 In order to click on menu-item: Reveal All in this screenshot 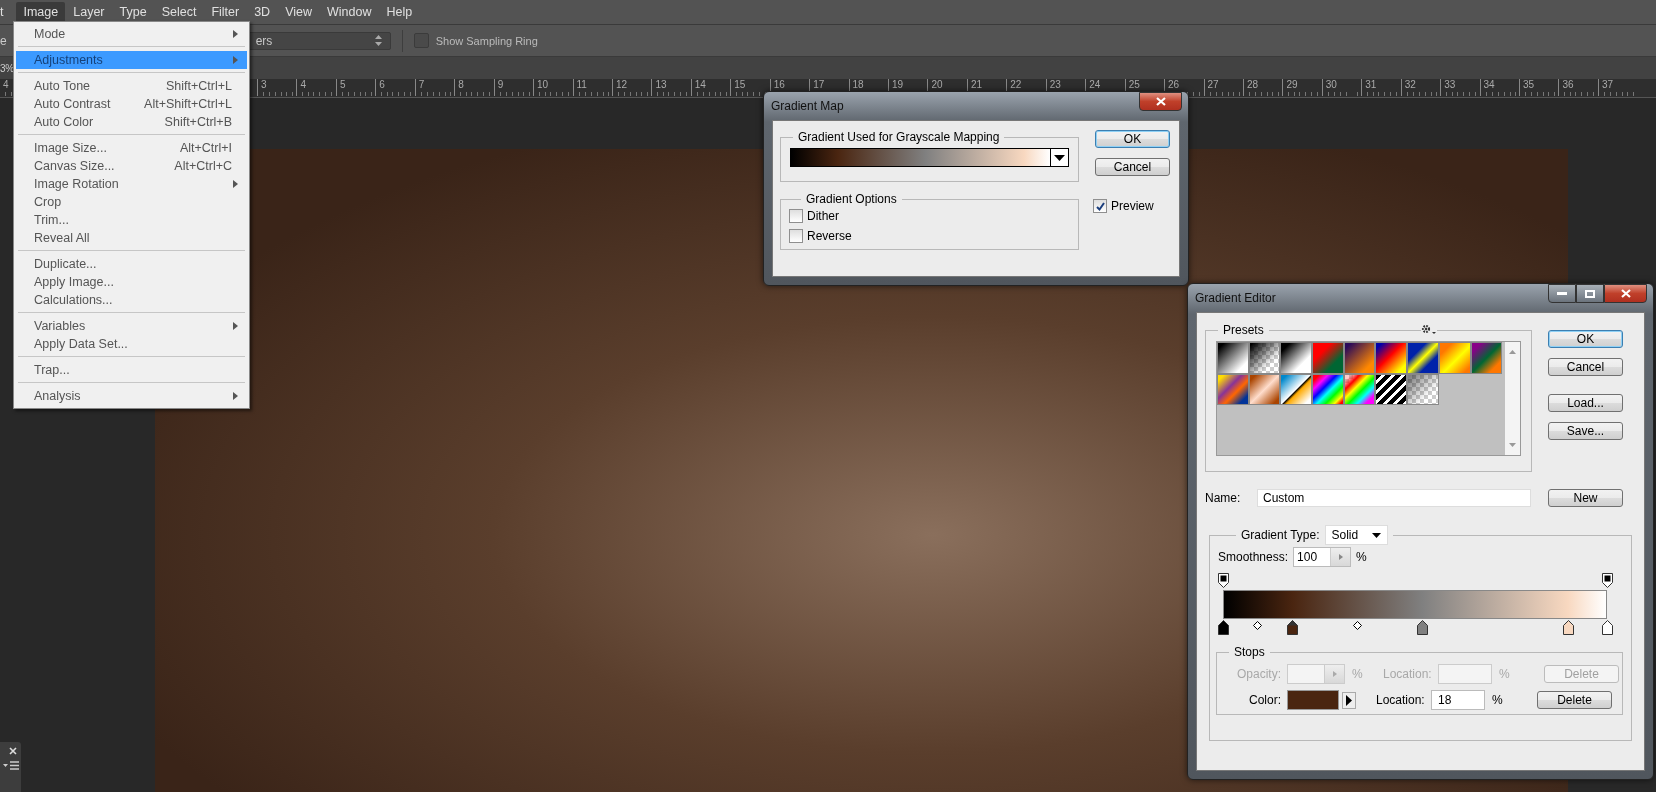, I will do `click(131, 238)`.